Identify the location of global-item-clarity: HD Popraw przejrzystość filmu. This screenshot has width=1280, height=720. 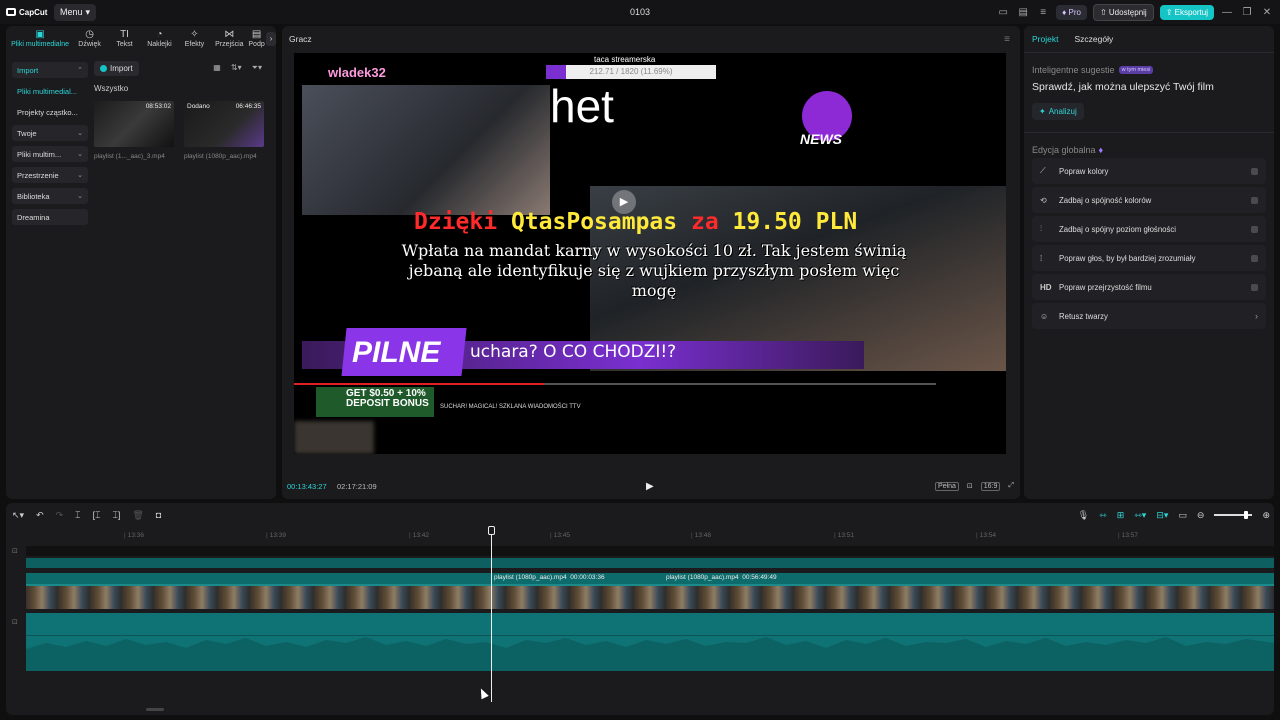
(1149, 287).